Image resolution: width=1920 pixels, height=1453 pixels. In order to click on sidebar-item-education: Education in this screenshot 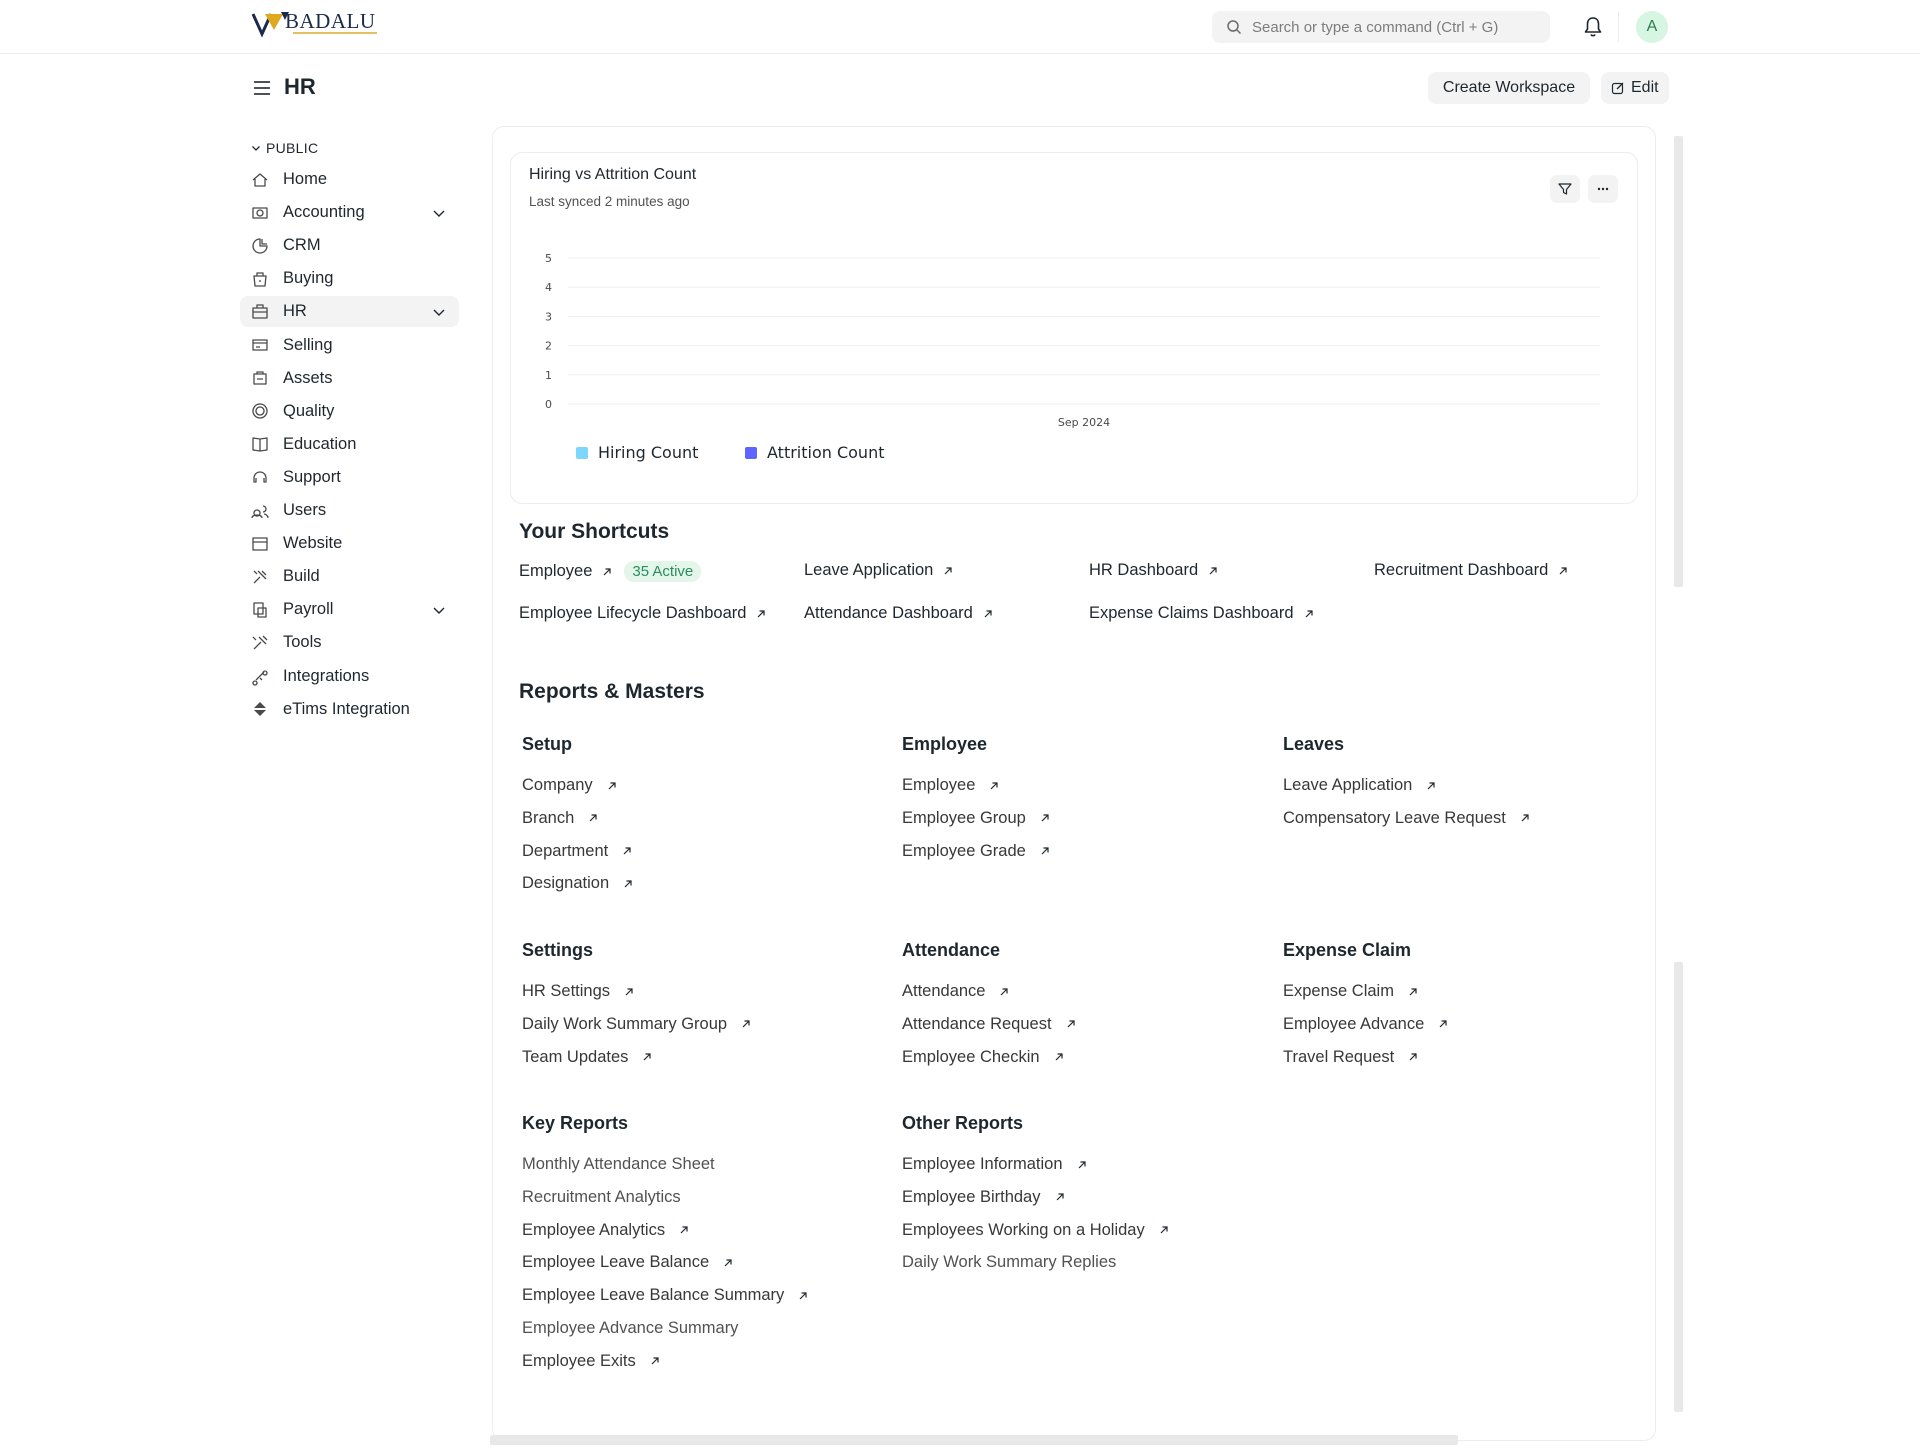, I will do `click(349, 444)`.